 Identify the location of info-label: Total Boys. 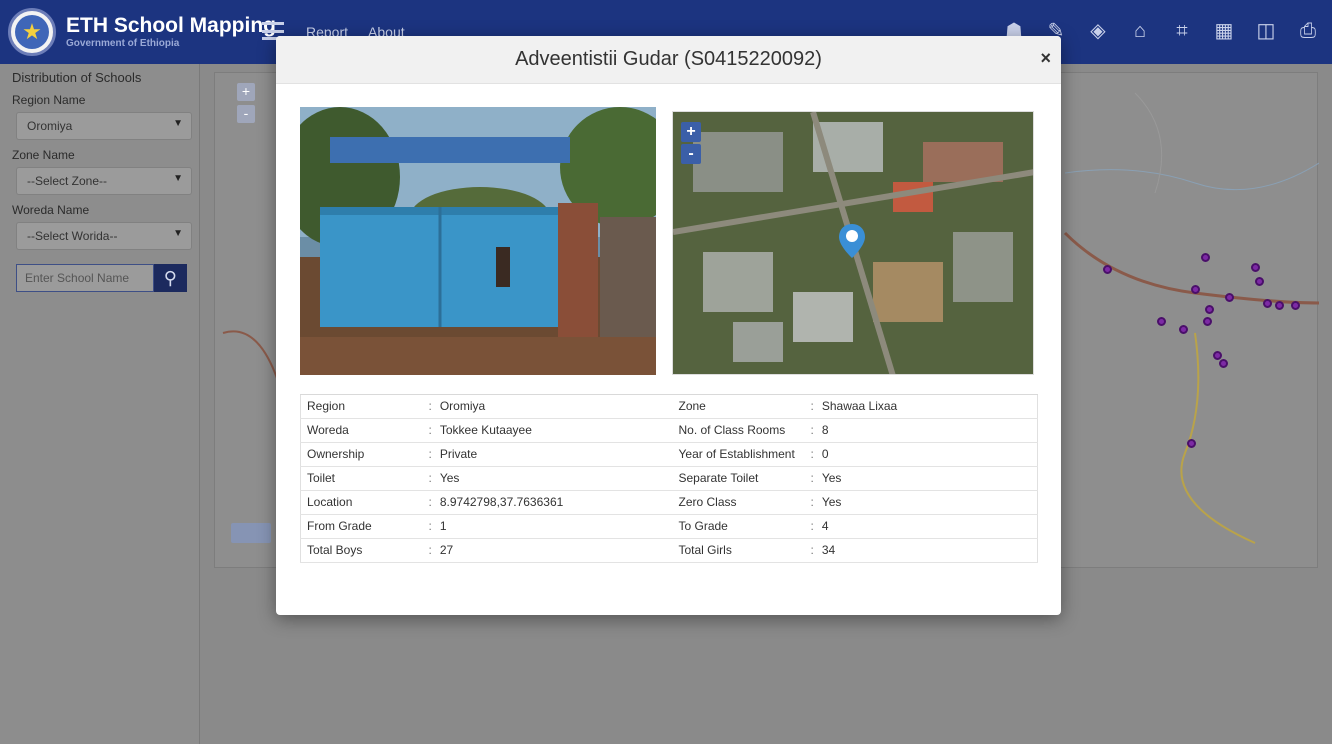
(335, 550).